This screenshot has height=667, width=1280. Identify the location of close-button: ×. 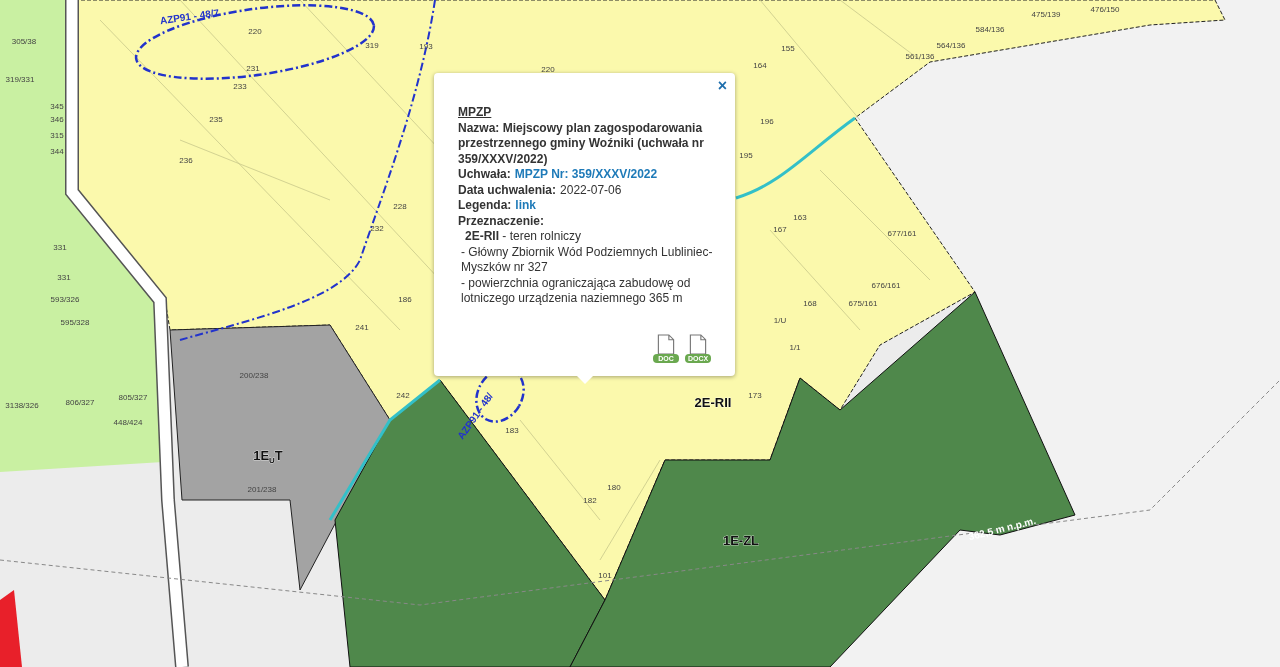
(722, 86).